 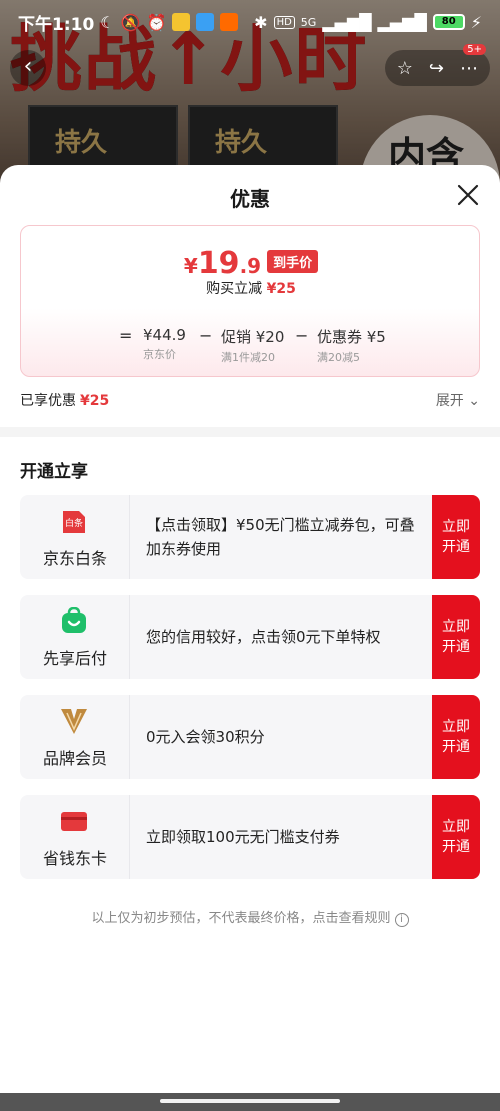 What do you see at coordinates (56, 24) in the screenshot?
I see `status-time: 下午1:10` at bounding box center [56, 24].